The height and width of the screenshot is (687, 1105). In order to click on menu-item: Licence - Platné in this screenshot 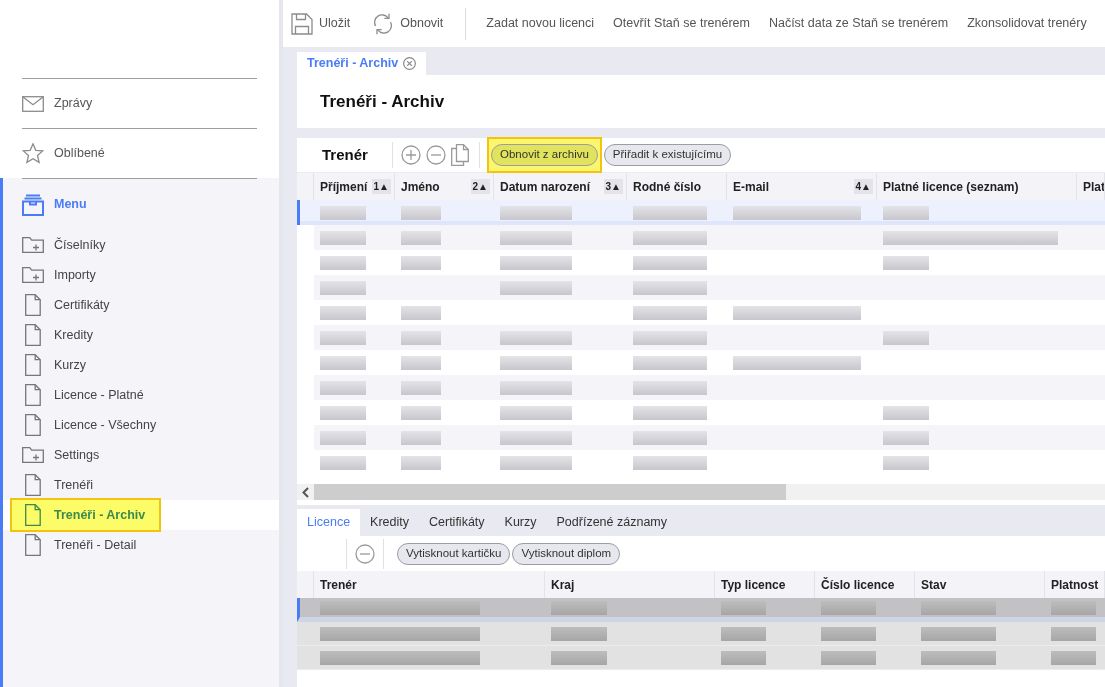, I will do `click(85, 395)`.